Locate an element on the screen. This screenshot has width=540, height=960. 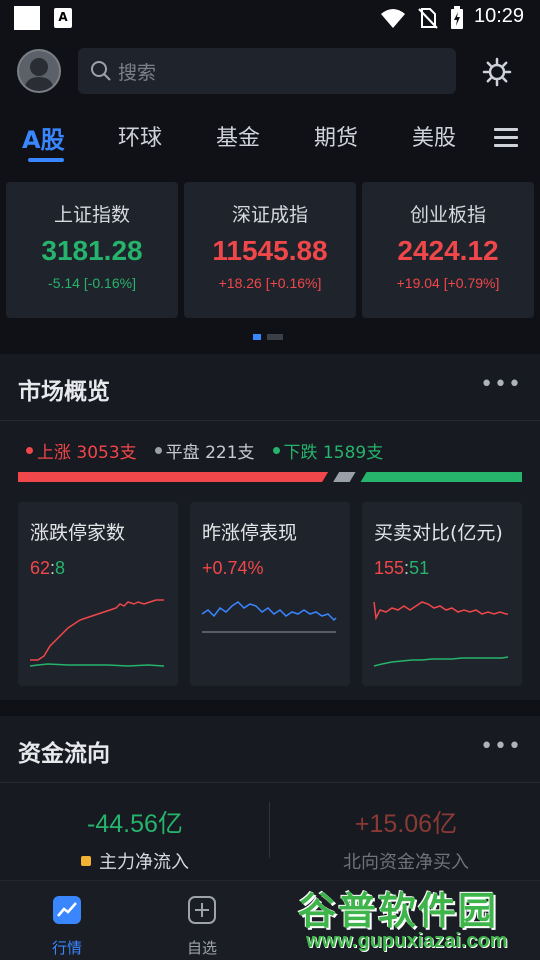
tab-us-stocks: 美股 is located at coordinates (434, 136).